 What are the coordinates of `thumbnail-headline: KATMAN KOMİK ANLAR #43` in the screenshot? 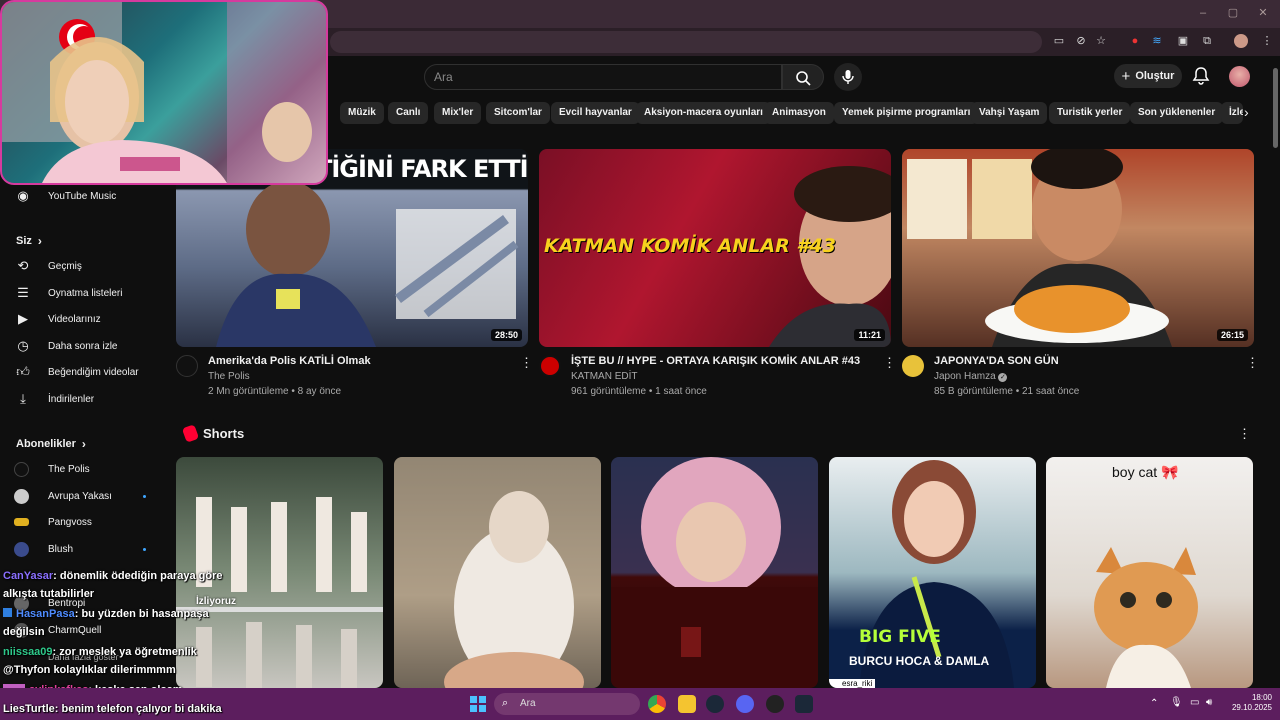 It's located at (690, 246).